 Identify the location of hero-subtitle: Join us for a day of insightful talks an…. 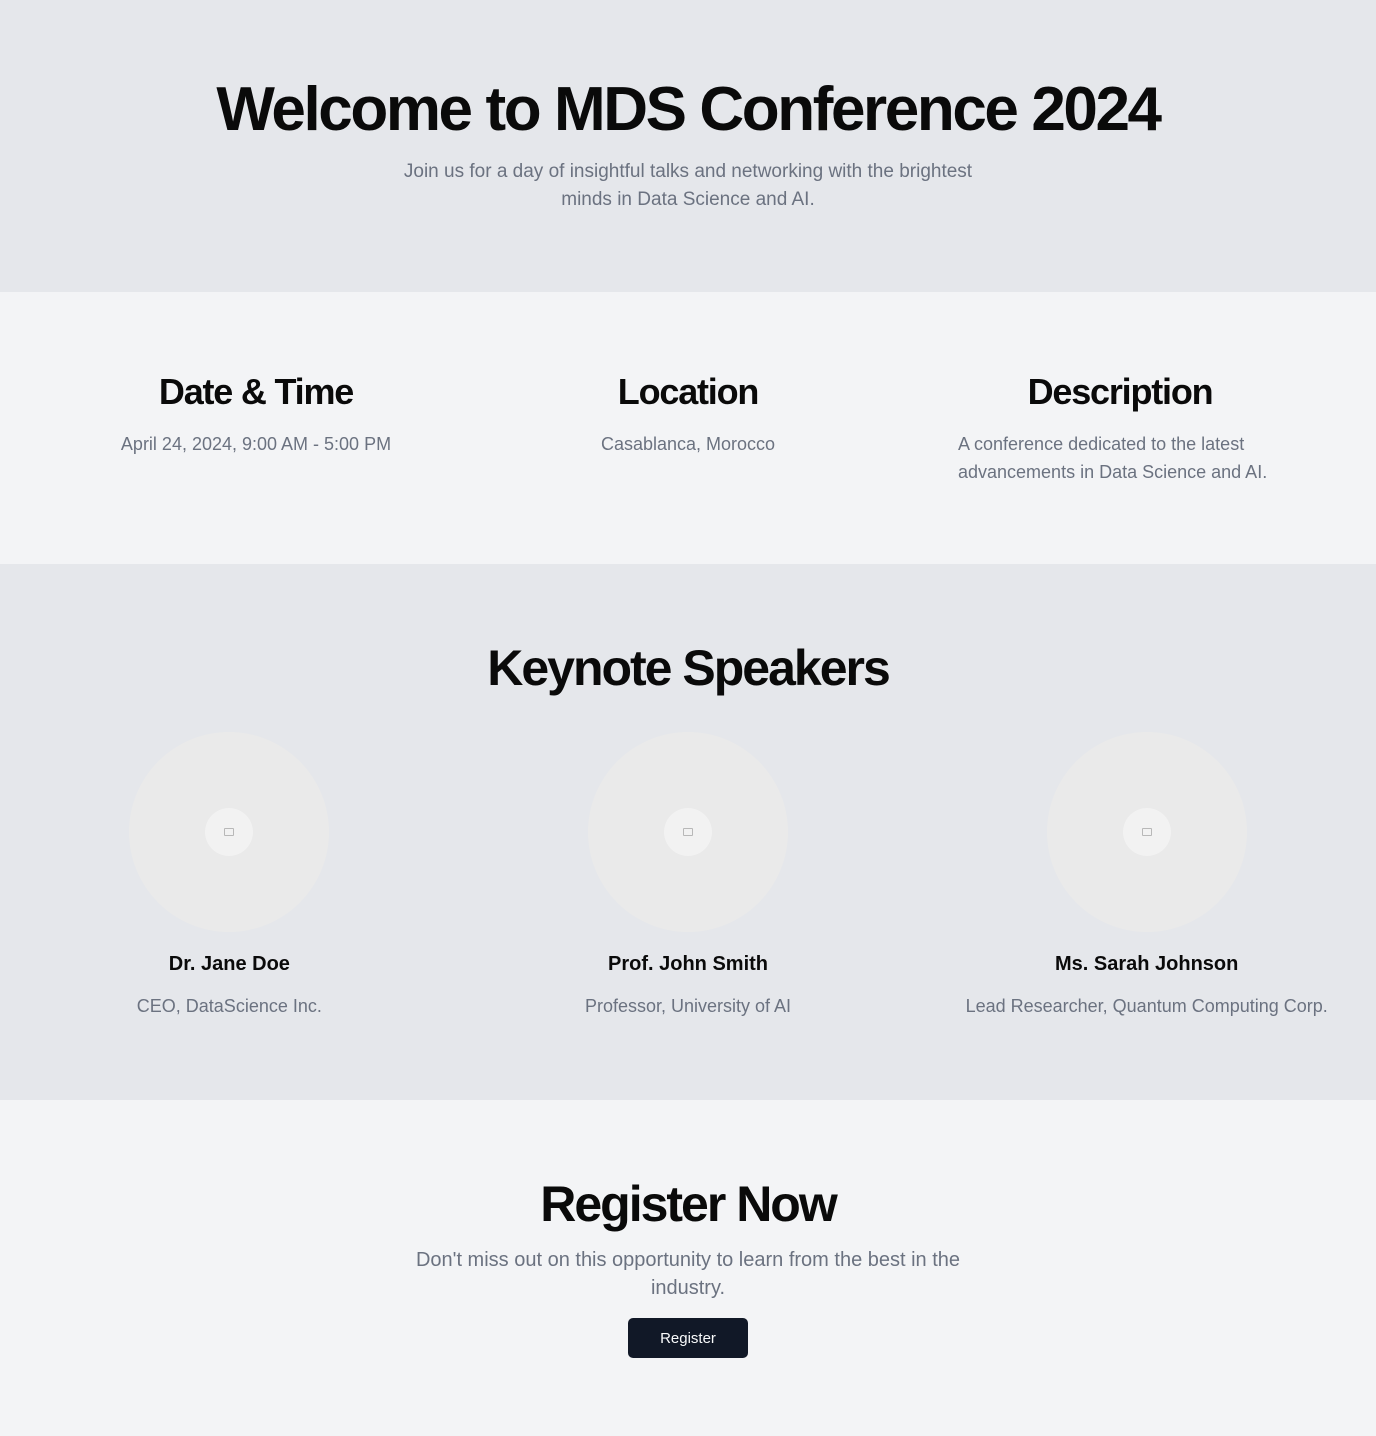
(688, 185).